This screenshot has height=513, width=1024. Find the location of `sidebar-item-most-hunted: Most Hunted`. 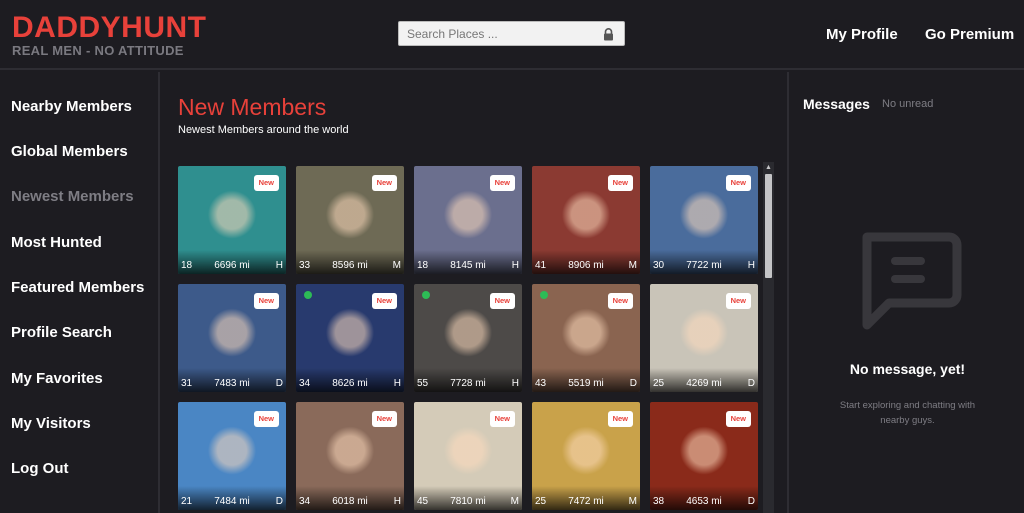

sidebar-item-most-hunted: Most Hunted is located at coordinates (56, 242).